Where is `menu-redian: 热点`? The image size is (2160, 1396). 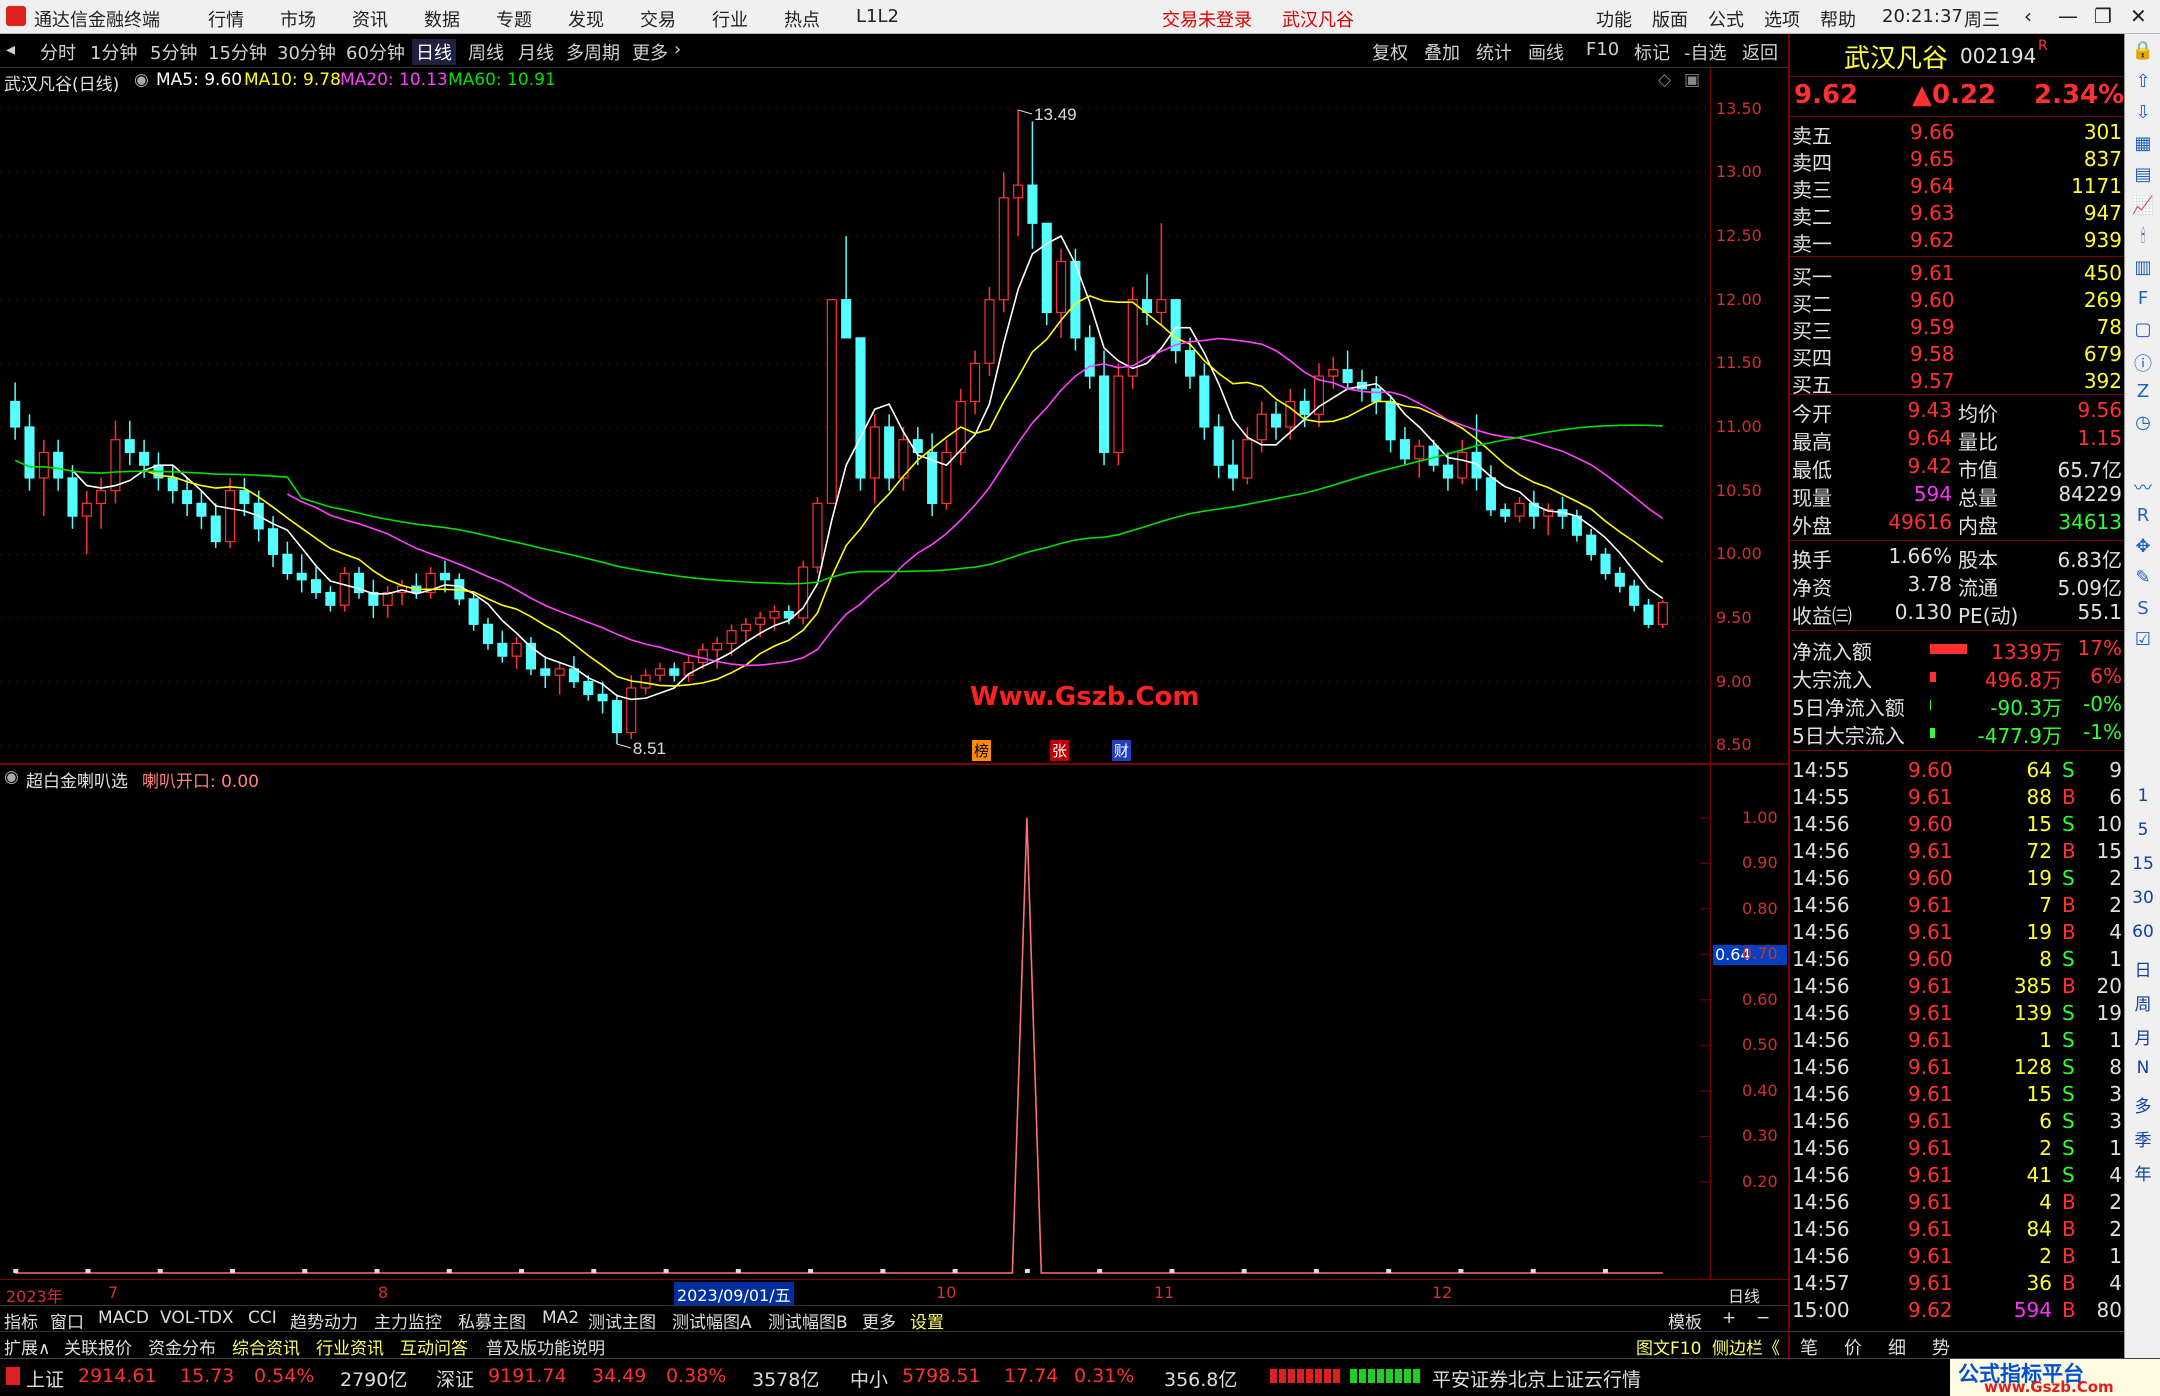
menu-redian: 热点 is located at coordinates (802, 19).